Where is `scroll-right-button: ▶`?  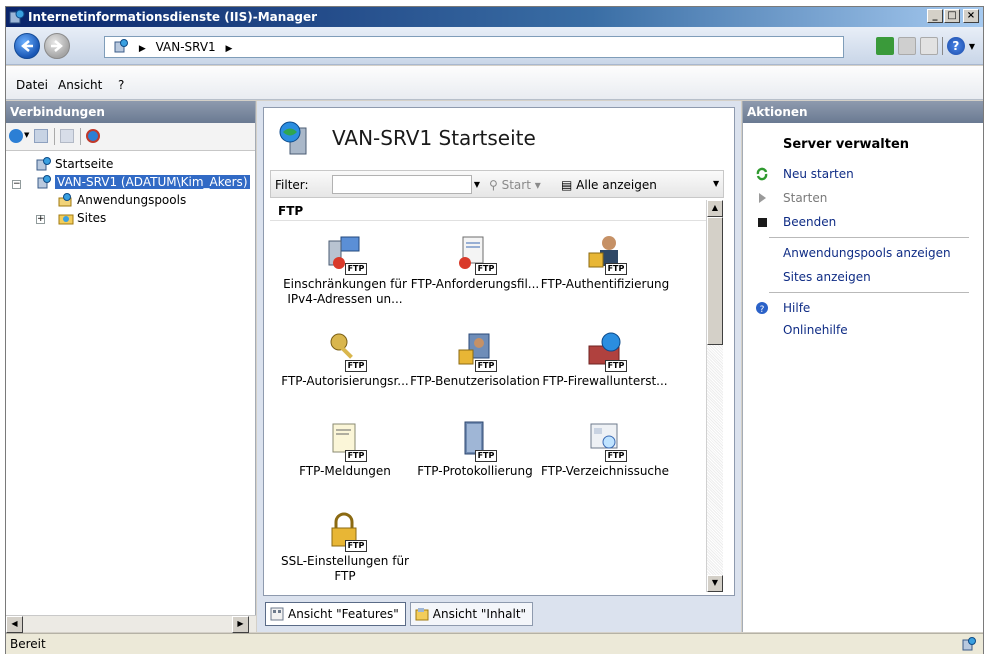 scroll-right-button: ▶ is located at coordinates (240, 624).